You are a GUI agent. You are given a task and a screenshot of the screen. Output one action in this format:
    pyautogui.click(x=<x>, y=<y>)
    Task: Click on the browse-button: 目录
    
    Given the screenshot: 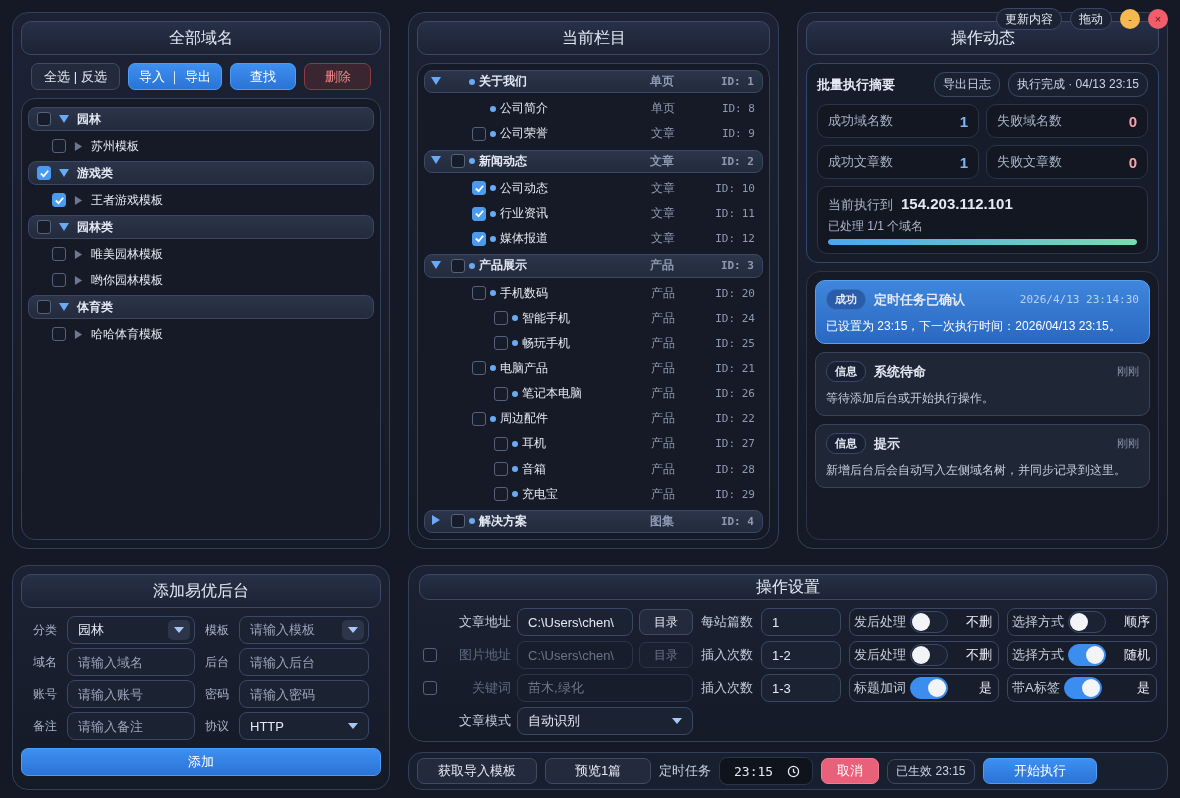 What is the action you would take?
    pyautogui.click(x=666, y=622)
    